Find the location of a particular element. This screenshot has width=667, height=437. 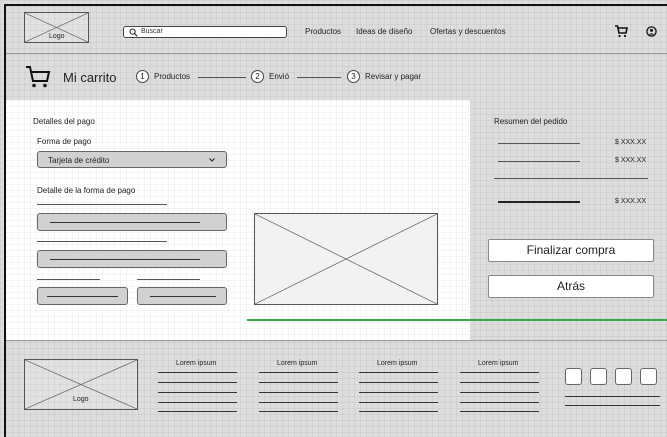

footer-logo: Logo is located at coordinates (81, 384).